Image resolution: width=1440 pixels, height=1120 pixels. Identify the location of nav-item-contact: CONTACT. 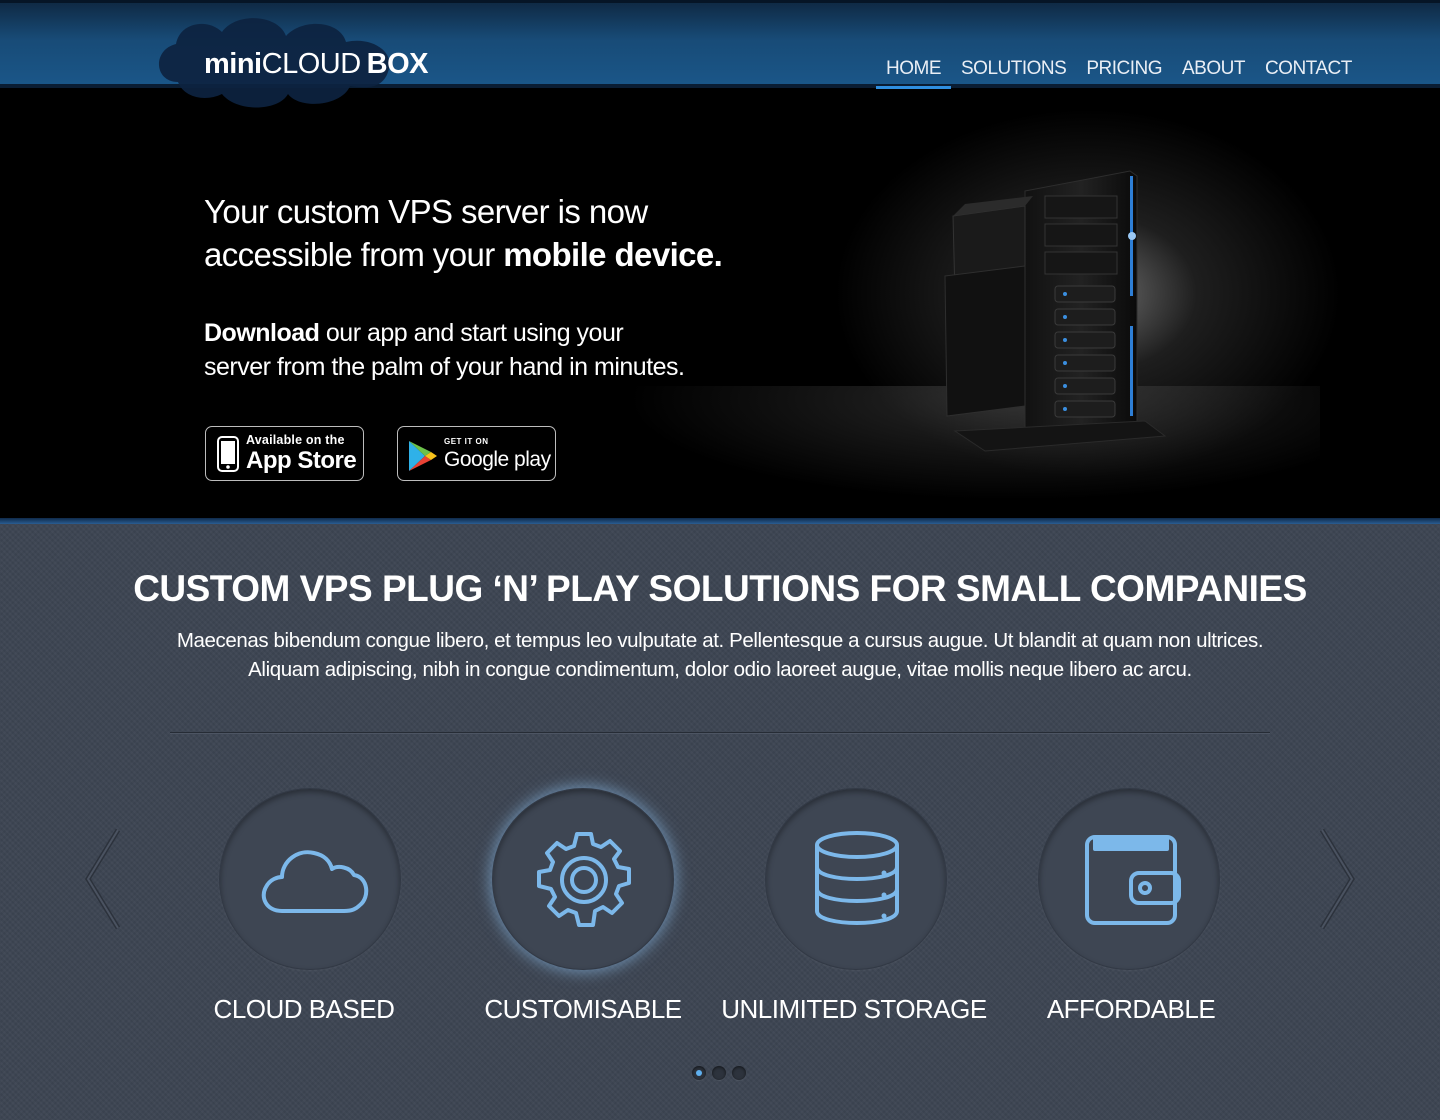
(1308, 70).